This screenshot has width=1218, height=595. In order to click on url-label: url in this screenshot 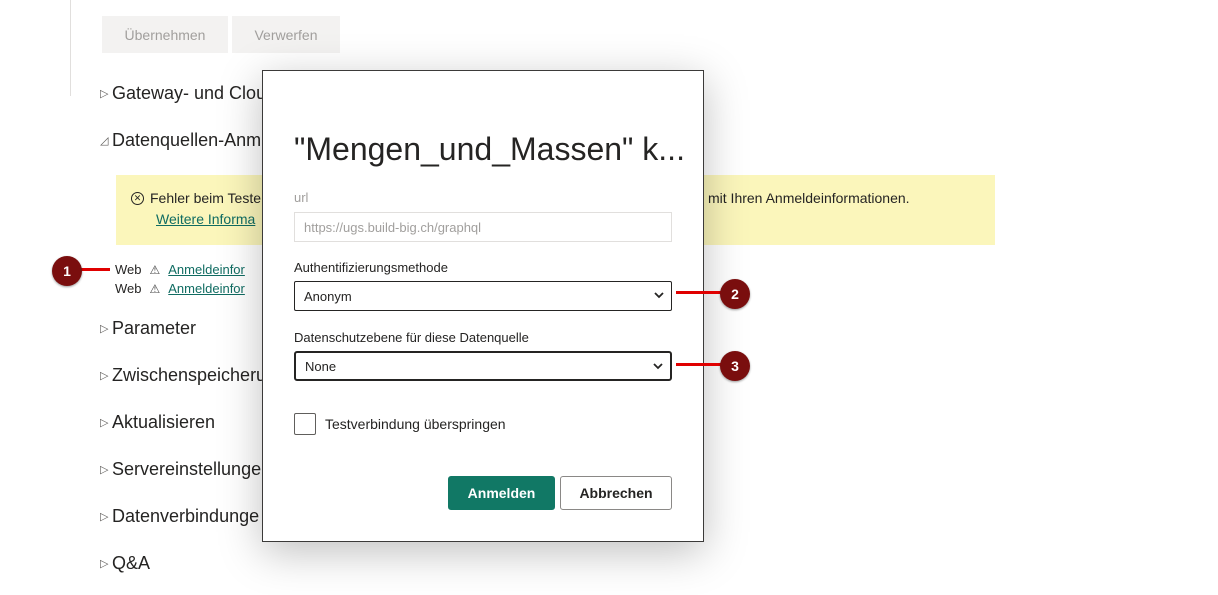, I will do `click(301, 197)`.